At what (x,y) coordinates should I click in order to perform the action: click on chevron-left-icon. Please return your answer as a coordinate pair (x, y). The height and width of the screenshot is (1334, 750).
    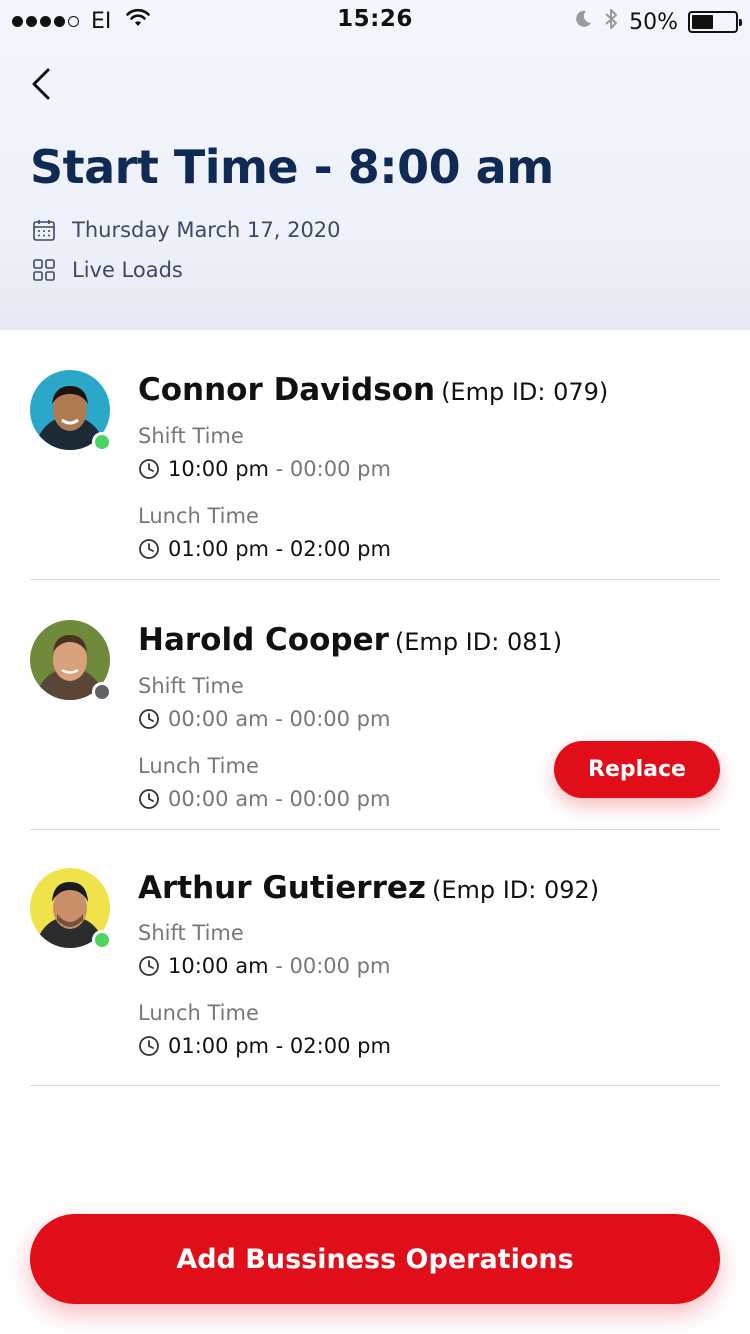
    Looking at the image, I should click on (41, 84).